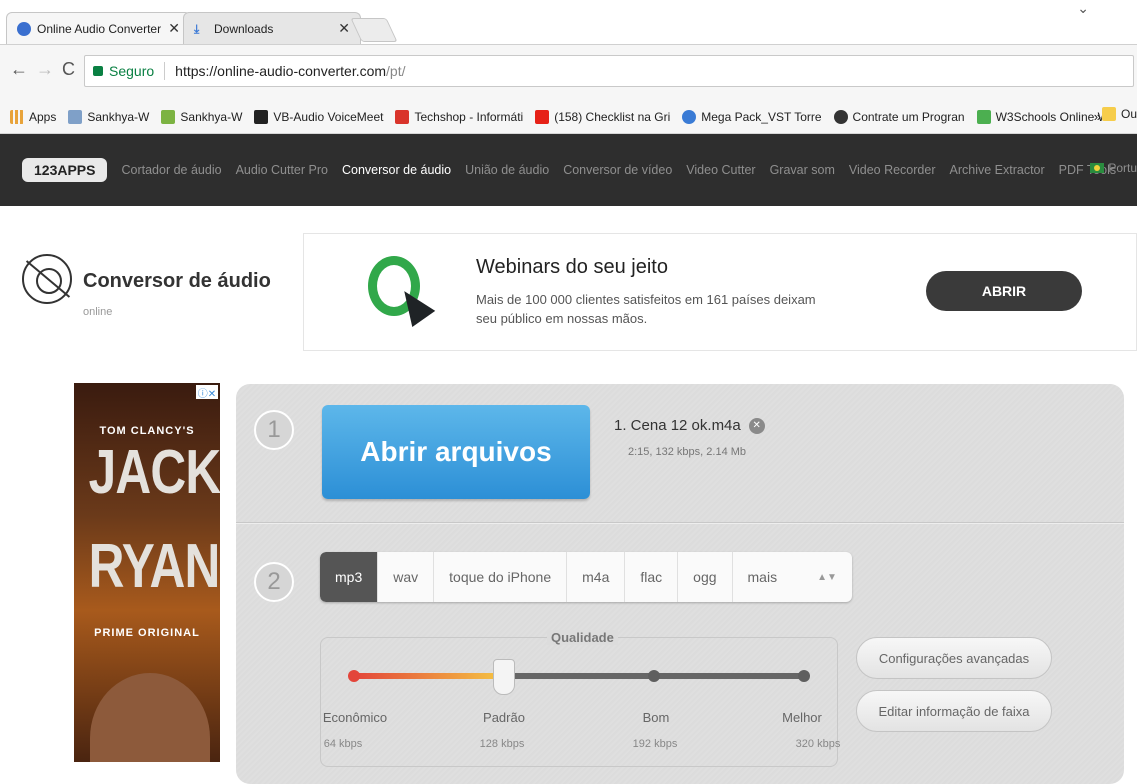 This screenshot has width=1137, height=784. I want to click on bookmarks-more-button: », so click(1097, 116).